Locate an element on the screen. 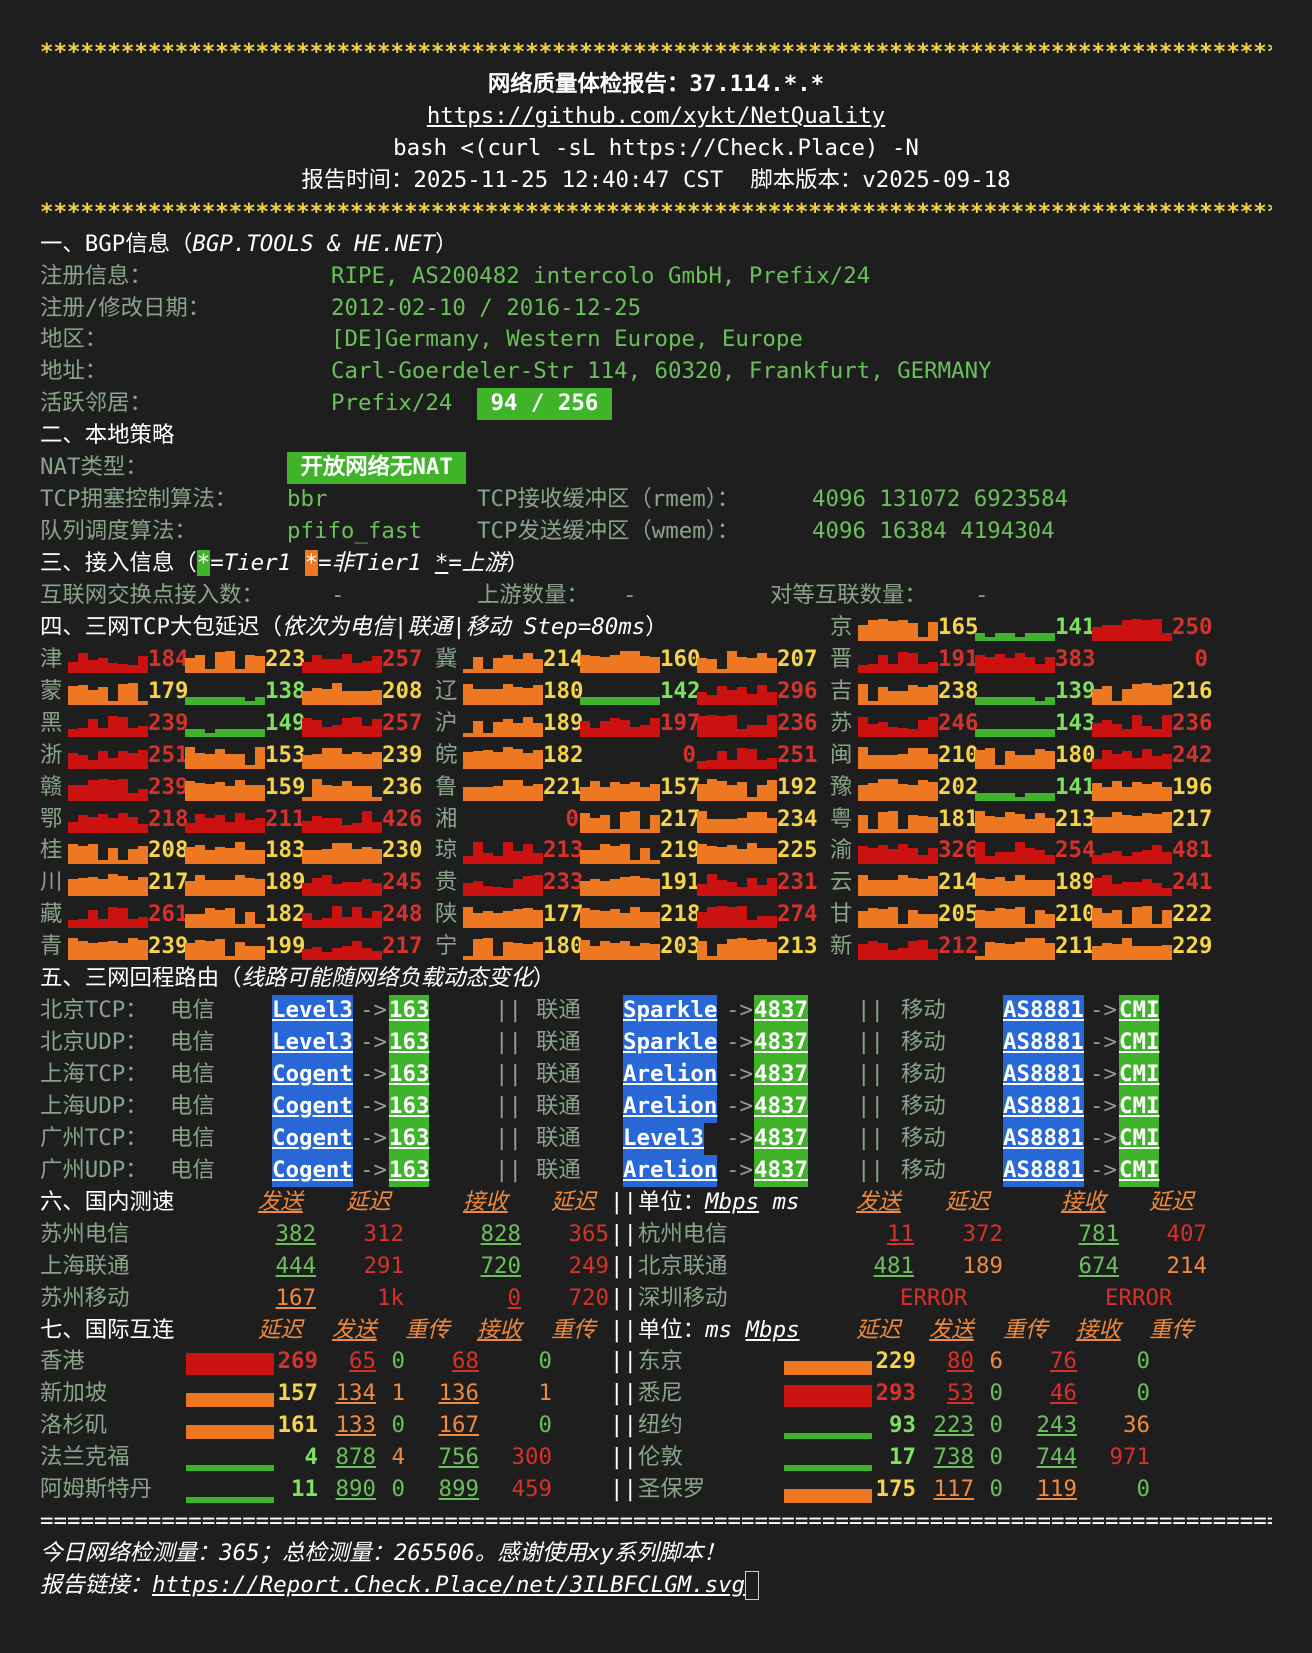 The image size is (1312, 1653). province-label: 黑 is located at coordinates (51, 722).